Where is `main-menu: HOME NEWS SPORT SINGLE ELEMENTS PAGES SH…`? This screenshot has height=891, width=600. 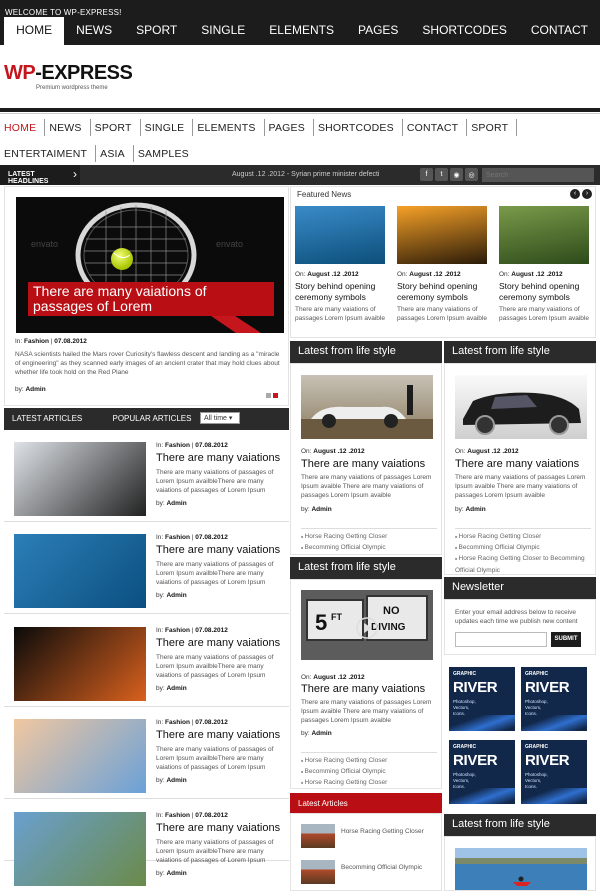 main-menu: HOME NEWS SPORT SINGLE ELEMENTS PAGES SH… is located at coordinates (300, 144).